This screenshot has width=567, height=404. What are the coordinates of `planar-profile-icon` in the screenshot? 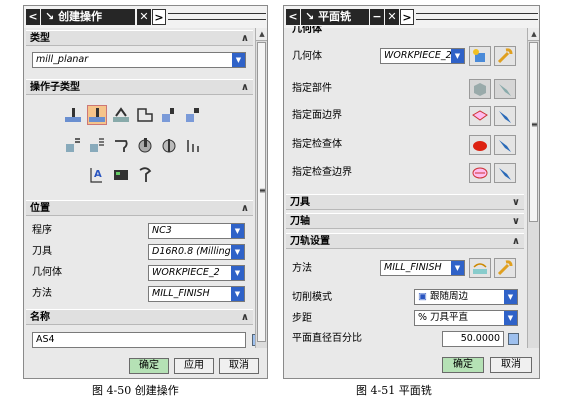 It's located at (169, 115).